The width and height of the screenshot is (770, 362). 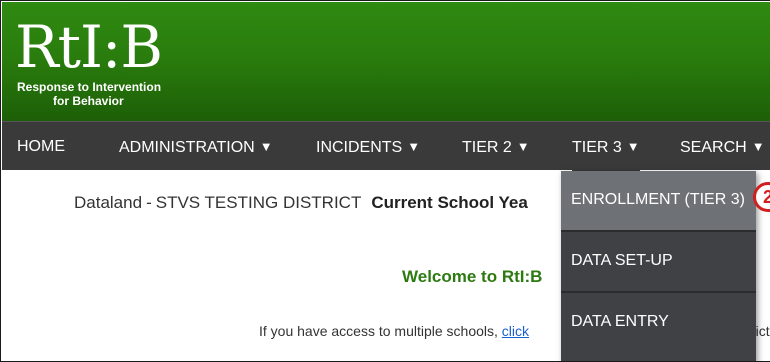 I want to click on nav-tier-3: TIER 3 ▼, so click(x=606, y=146).